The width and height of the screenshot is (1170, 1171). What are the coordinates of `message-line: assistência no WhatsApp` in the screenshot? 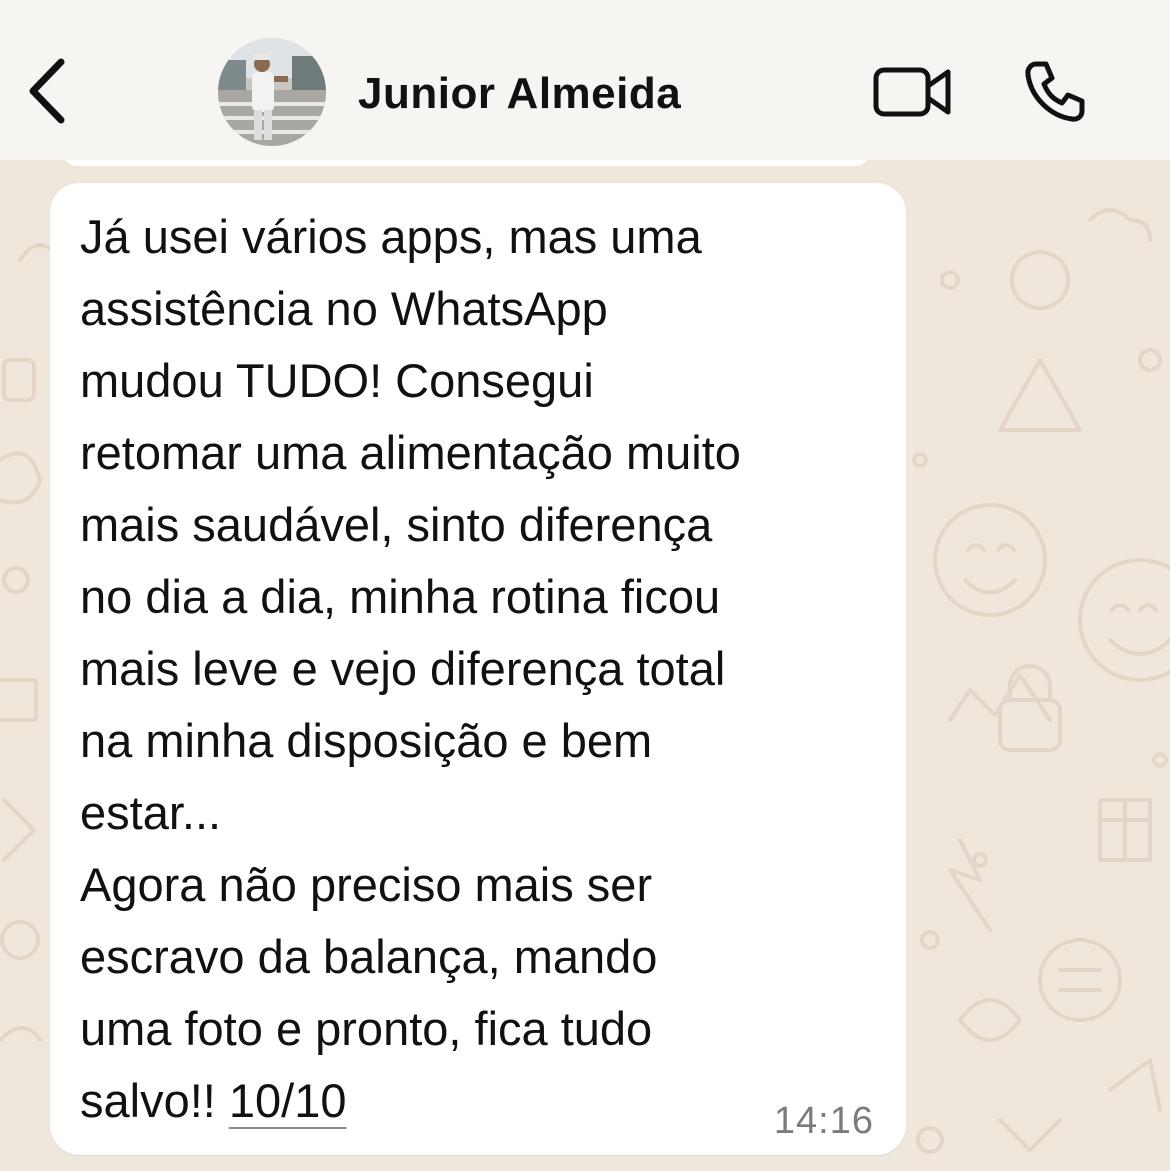 It's located at (344, 308).